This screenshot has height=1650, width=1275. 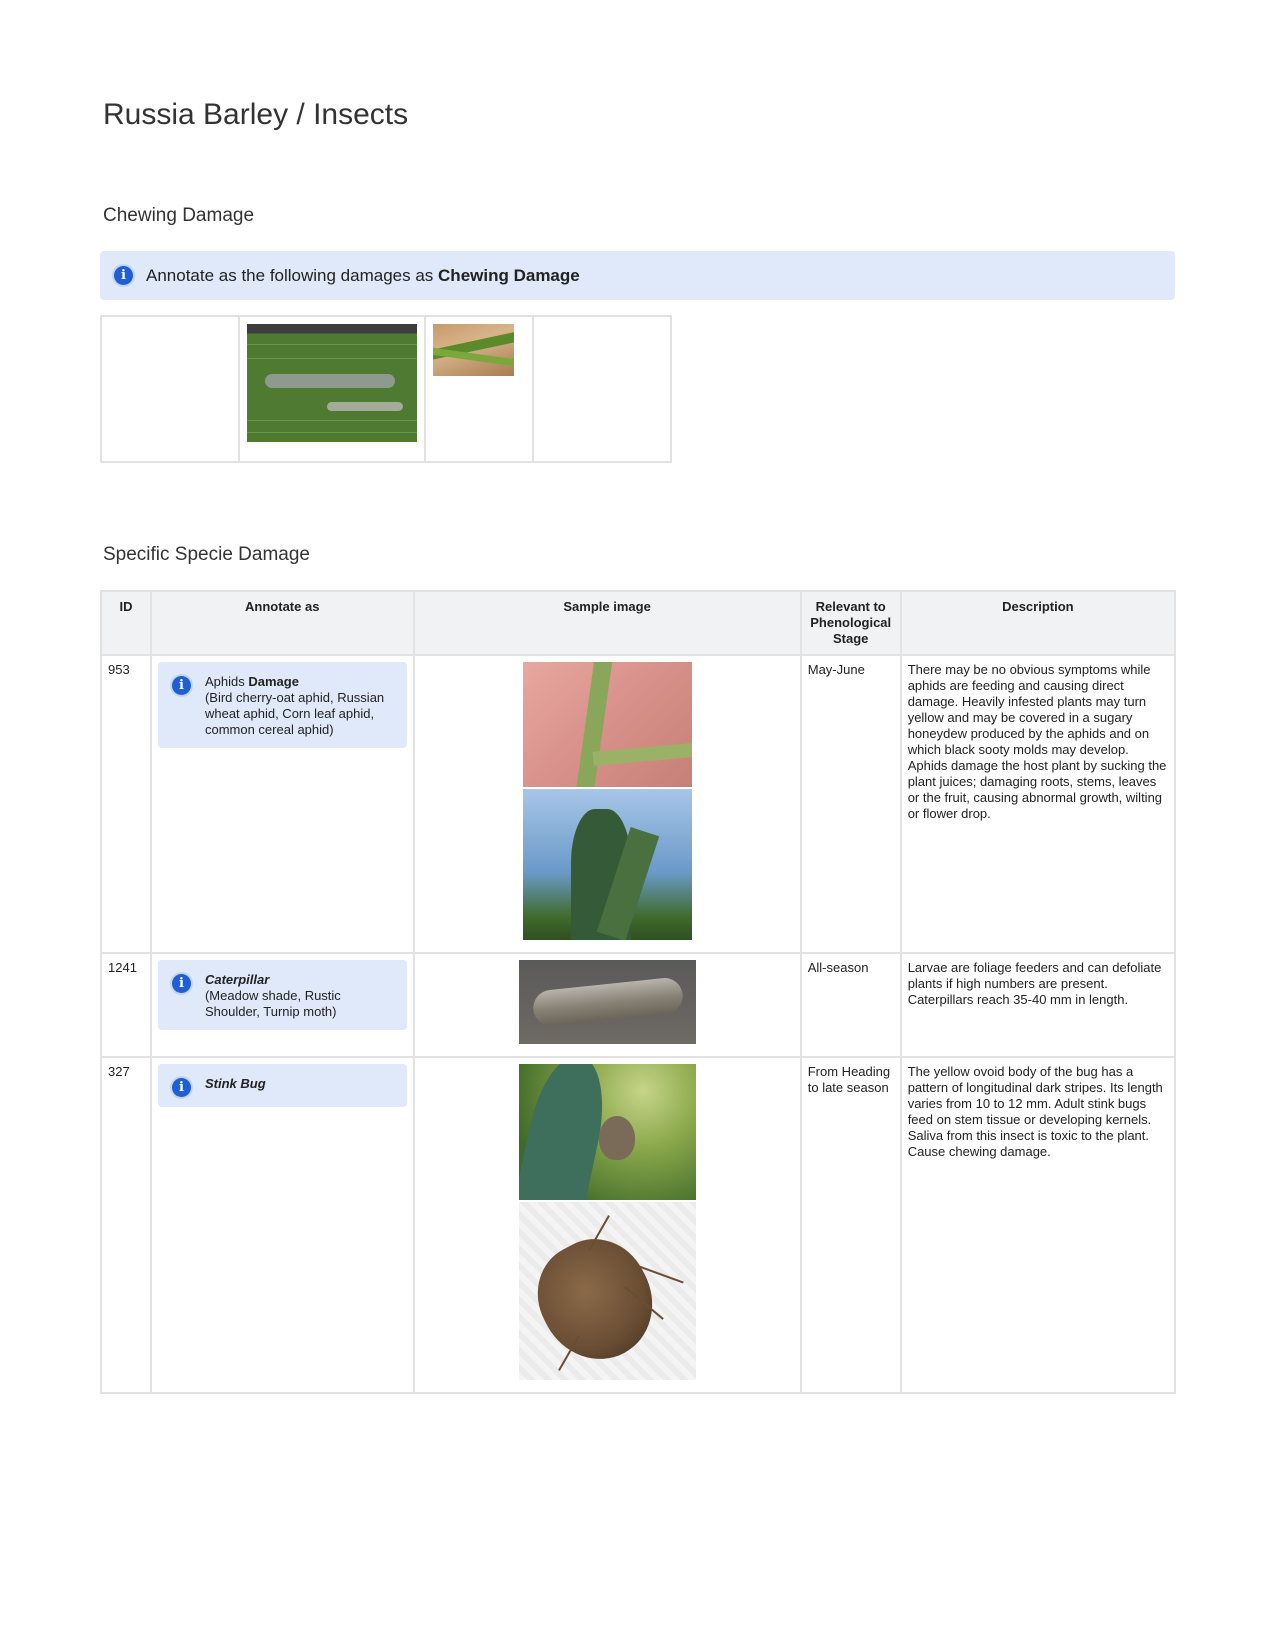 I want to click on header-id: ID, so click(x=126, y=623).